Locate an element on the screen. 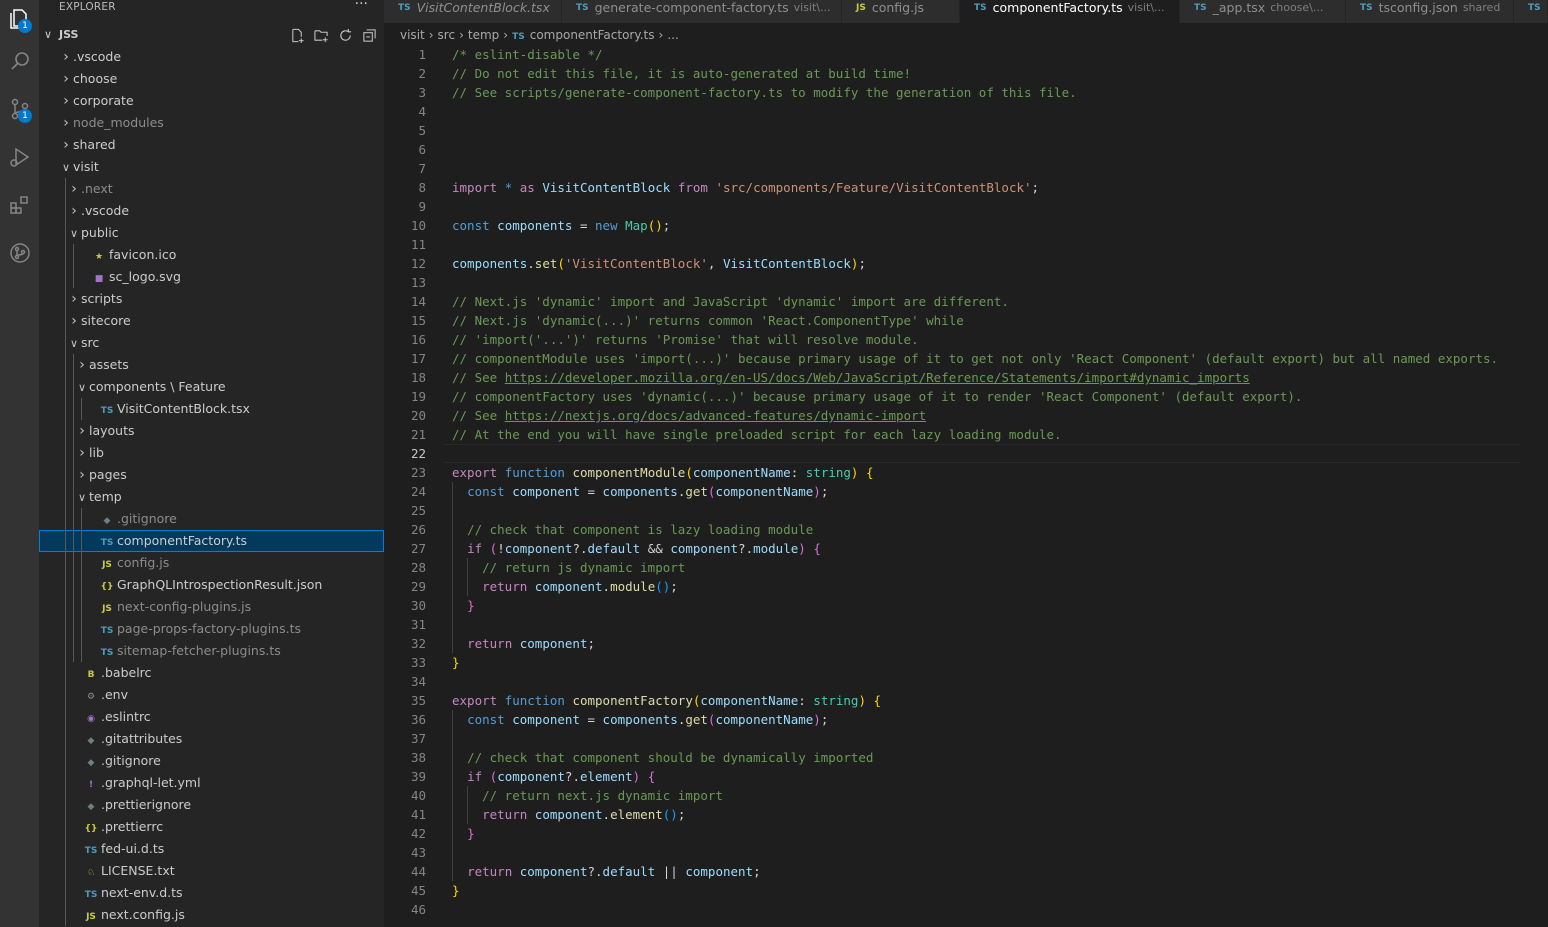  new-folder-icon is located at coordinates (321, 35).